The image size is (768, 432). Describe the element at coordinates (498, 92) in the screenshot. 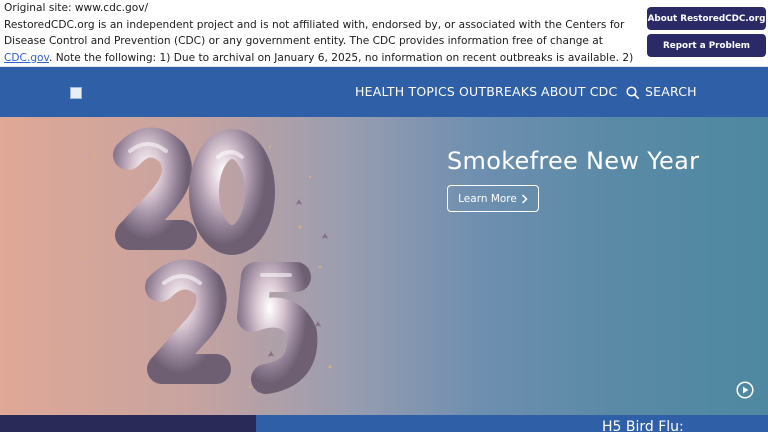

I see `nav-outbreaks: OUTBREAKS` at that location.